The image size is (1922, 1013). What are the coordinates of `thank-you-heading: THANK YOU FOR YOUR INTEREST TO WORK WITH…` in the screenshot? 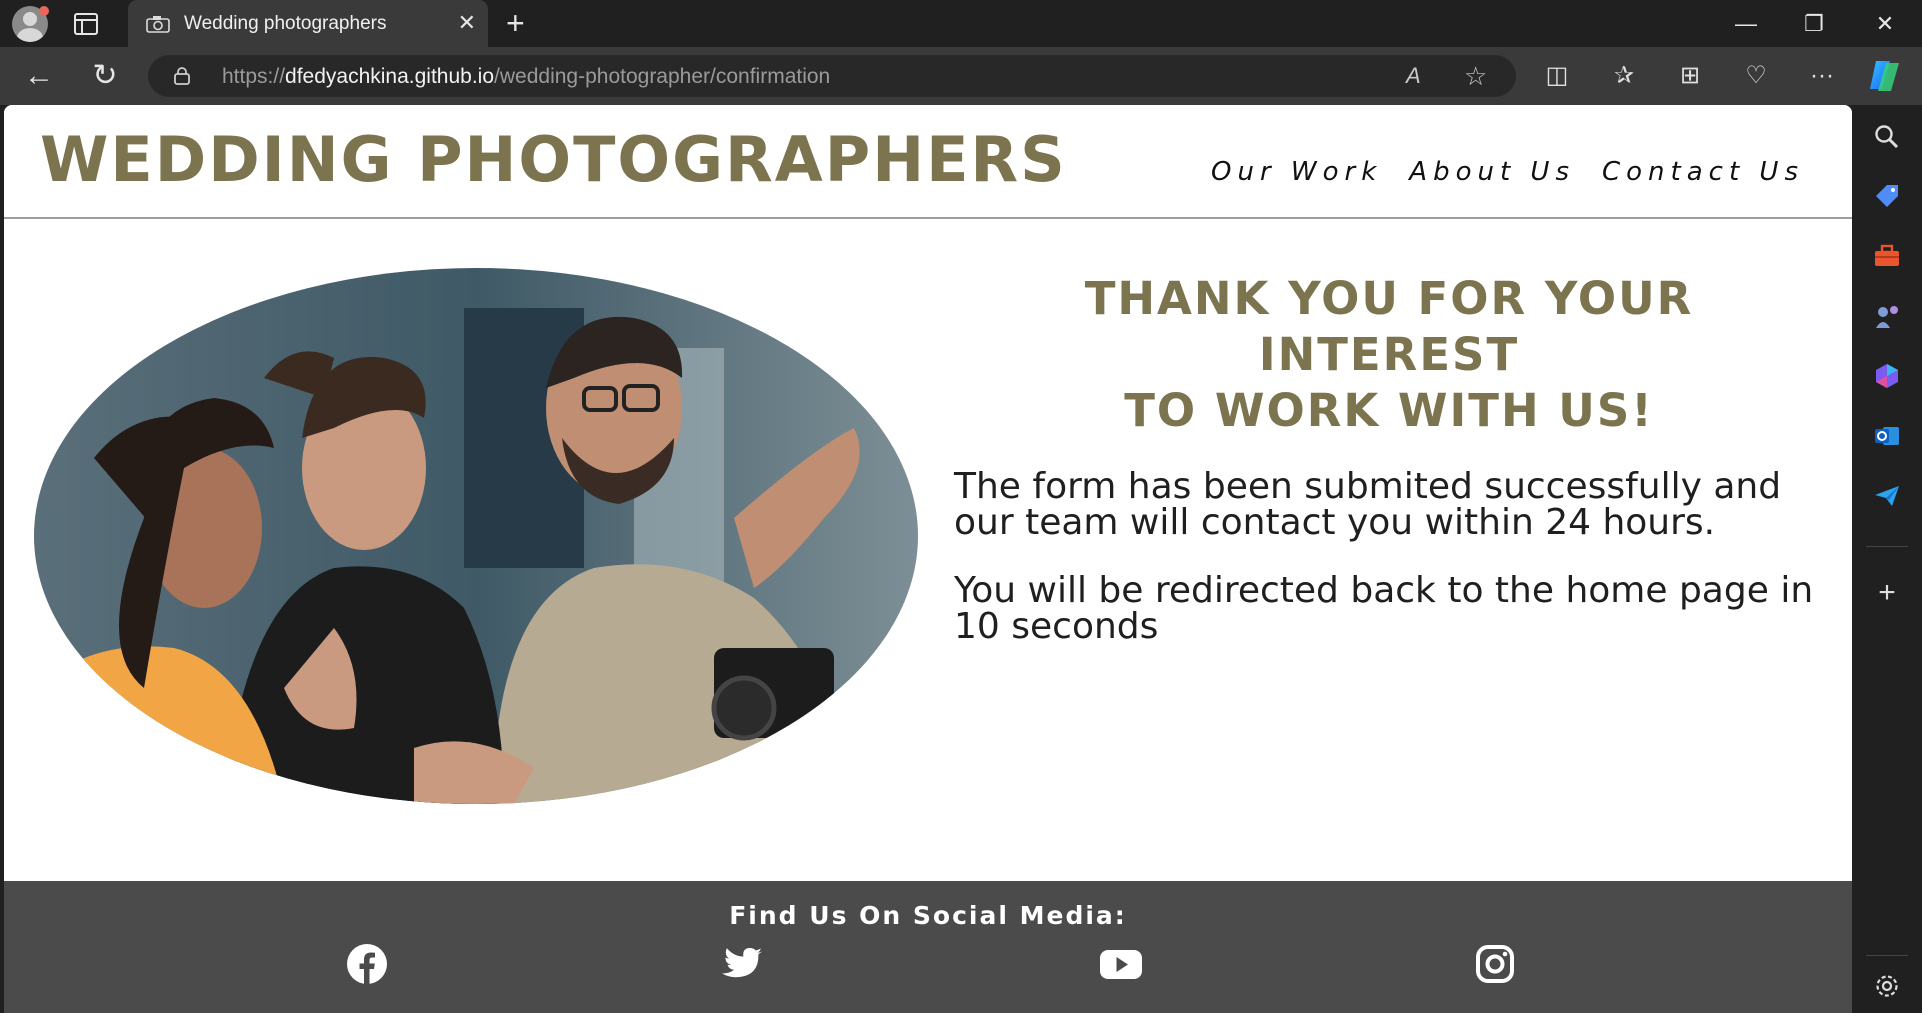 It's located at (1389, 355).